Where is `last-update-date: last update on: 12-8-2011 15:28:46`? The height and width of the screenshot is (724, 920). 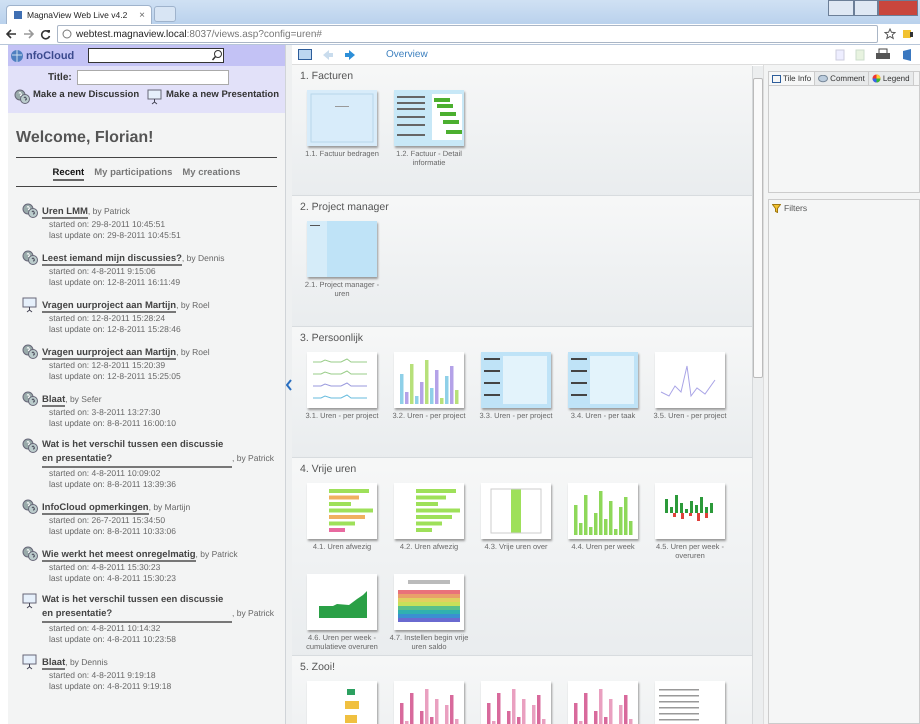 last-update-date: last update on: 12-8-2011 15:28:46 is located at coordinates (115, 329).